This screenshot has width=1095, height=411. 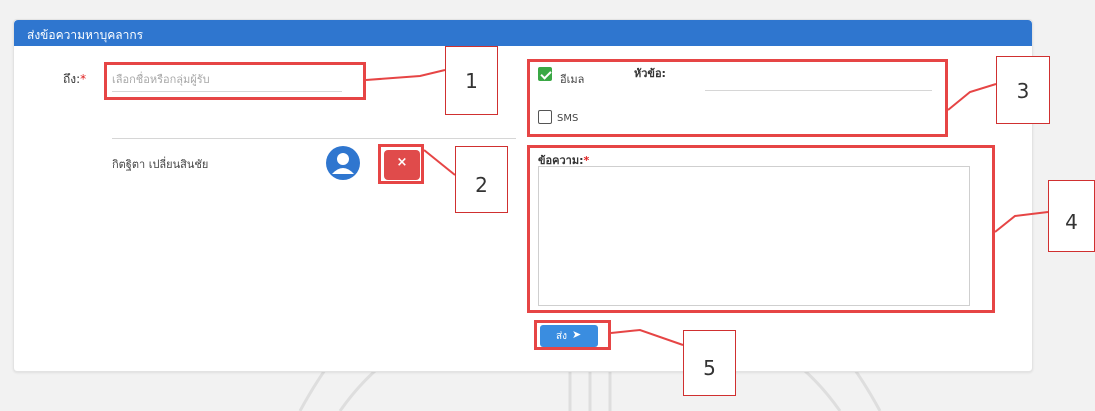 What do you see at coordinates (471, 80) in the screenshot?
I see `callout-number-1: 1` at bounding box center [471, 80].